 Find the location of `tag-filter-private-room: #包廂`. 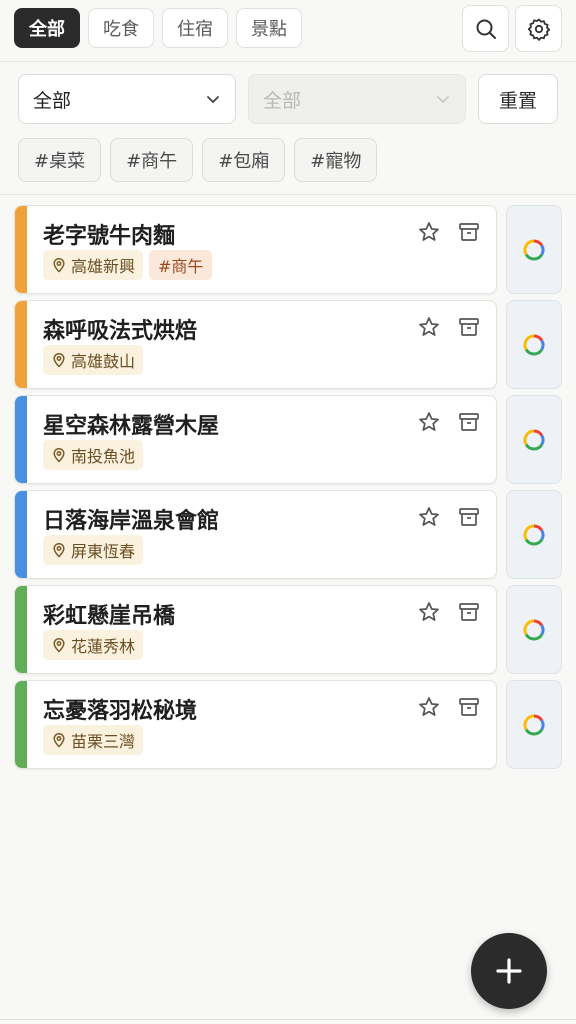

tag-filter-private-room: #包廂 is located at coordinates (244, 160).